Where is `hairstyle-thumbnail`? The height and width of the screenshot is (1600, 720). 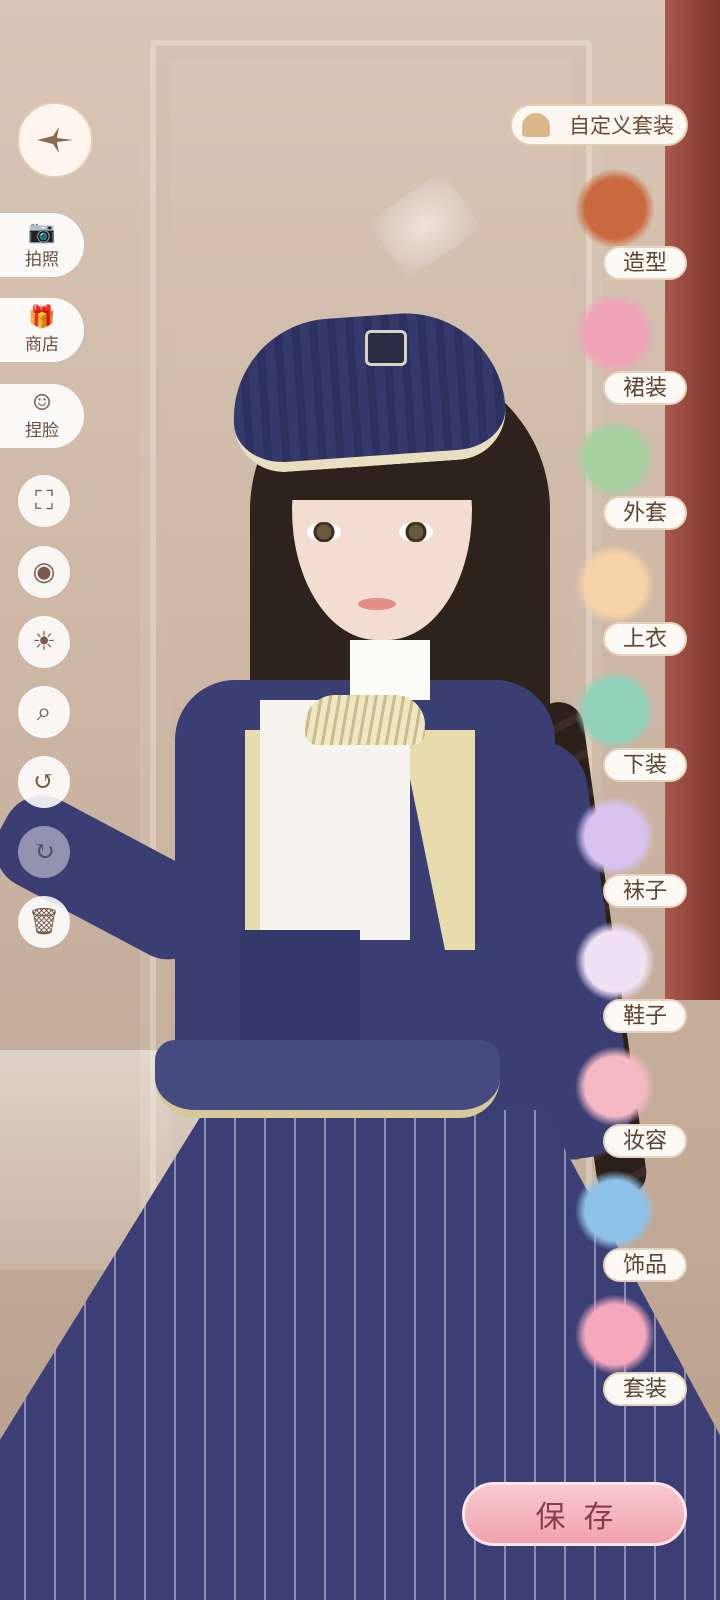
hairstyle-thumbnail is located at coordinates (615, 213).